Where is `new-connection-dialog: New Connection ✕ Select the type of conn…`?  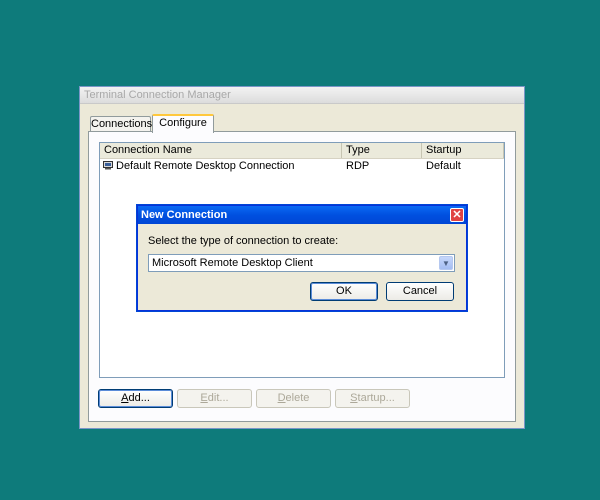
new-connection-dialog: New Connection ✕ Select the type of conn… is located at coordinates (302, 258).